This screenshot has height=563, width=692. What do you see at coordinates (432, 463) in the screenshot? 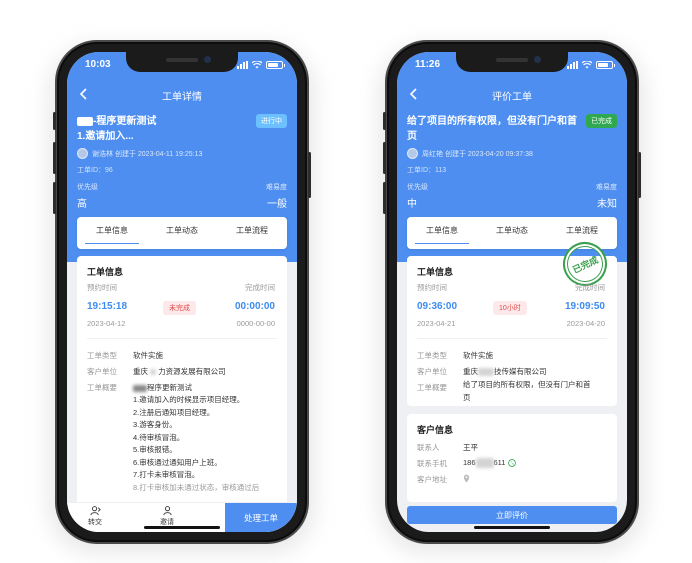
I see `phone-label: 联系手机` at bounding box center [432, 463].